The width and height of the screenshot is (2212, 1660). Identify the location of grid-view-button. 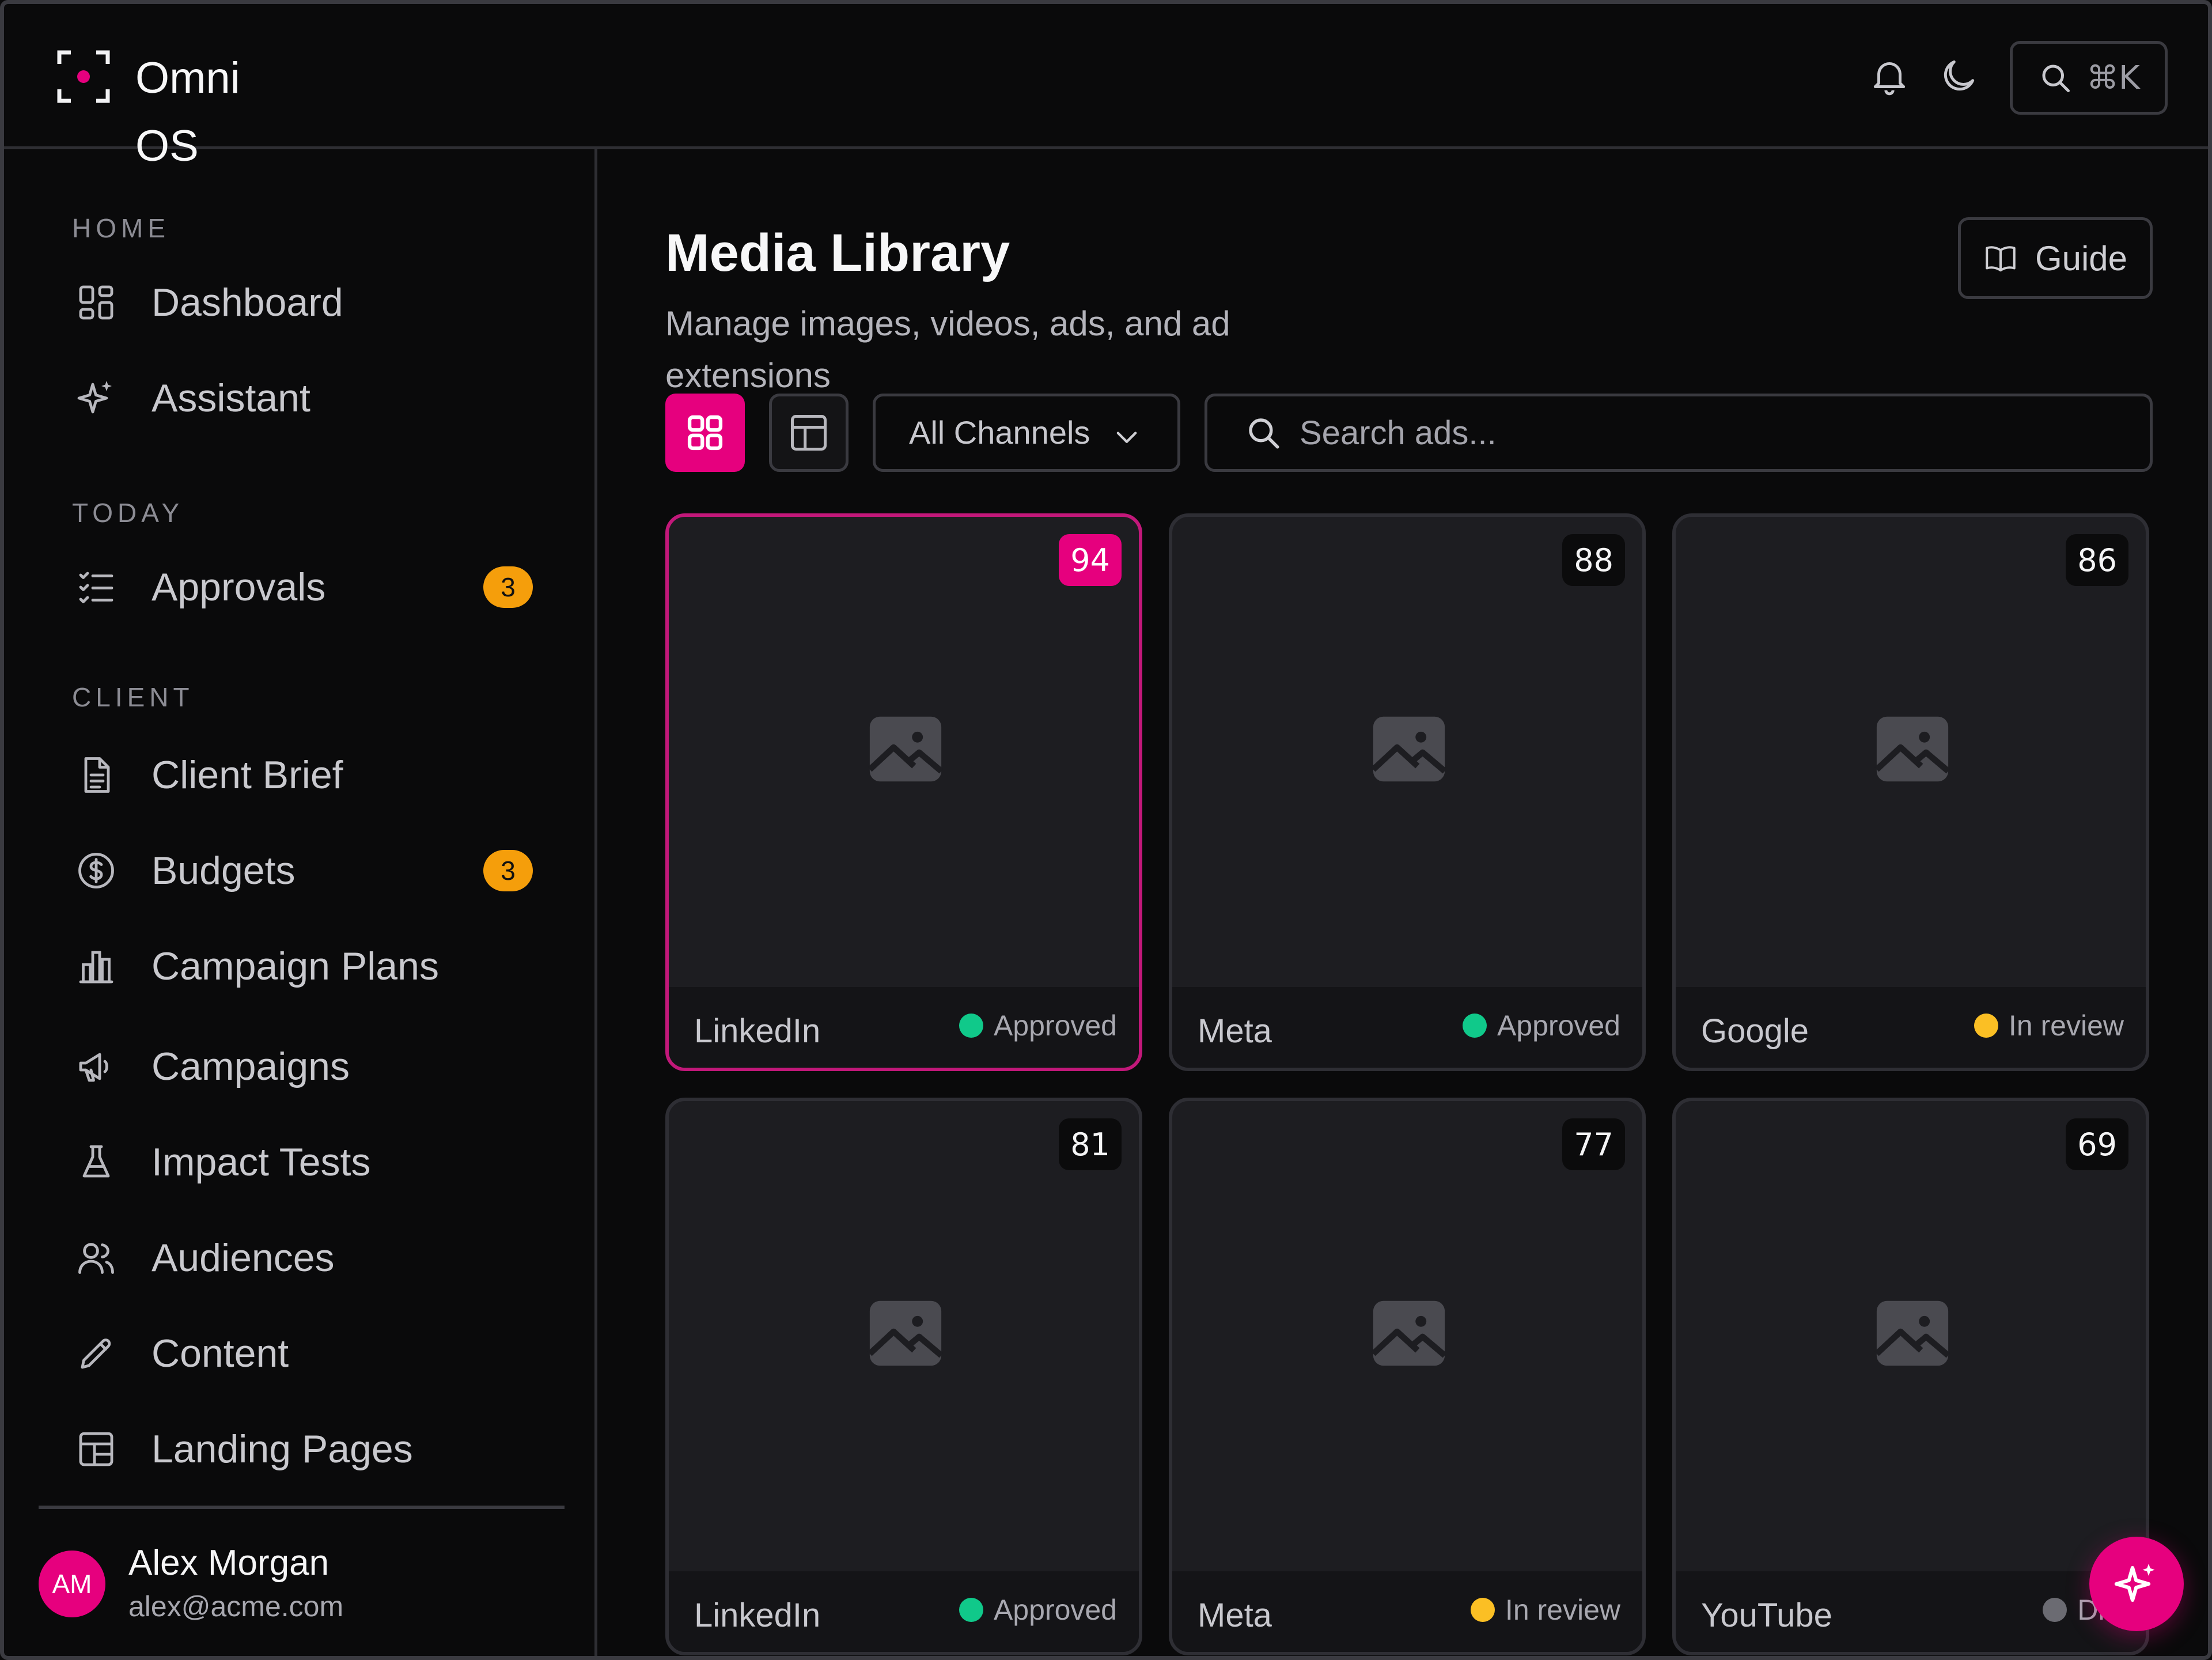
(705, 433).